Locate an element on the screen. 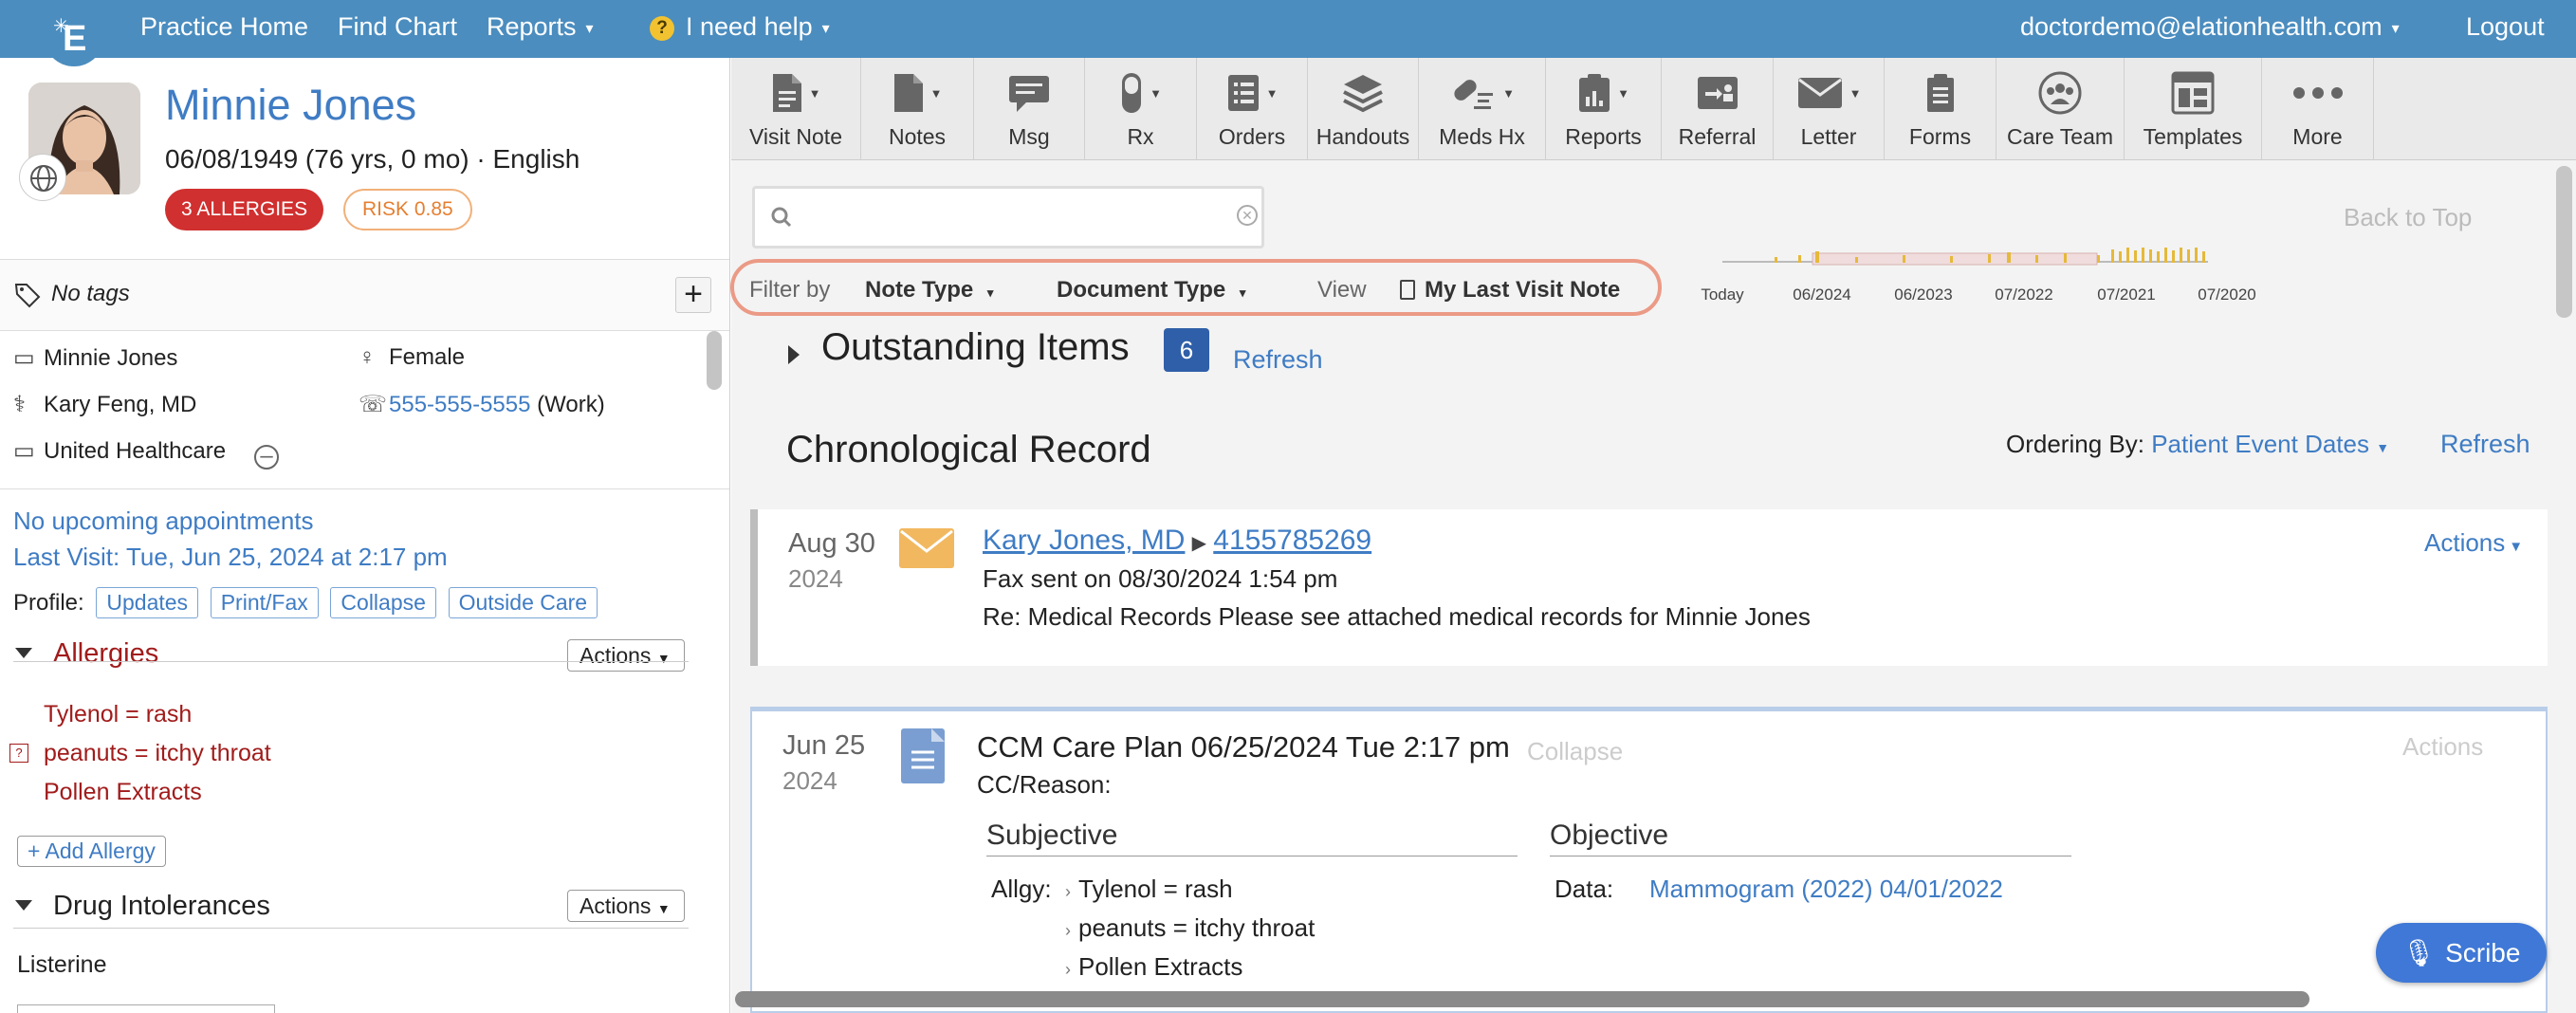  toolbar-visit-note-button: ▼ Visit Note is located at coordinates (796, 109).